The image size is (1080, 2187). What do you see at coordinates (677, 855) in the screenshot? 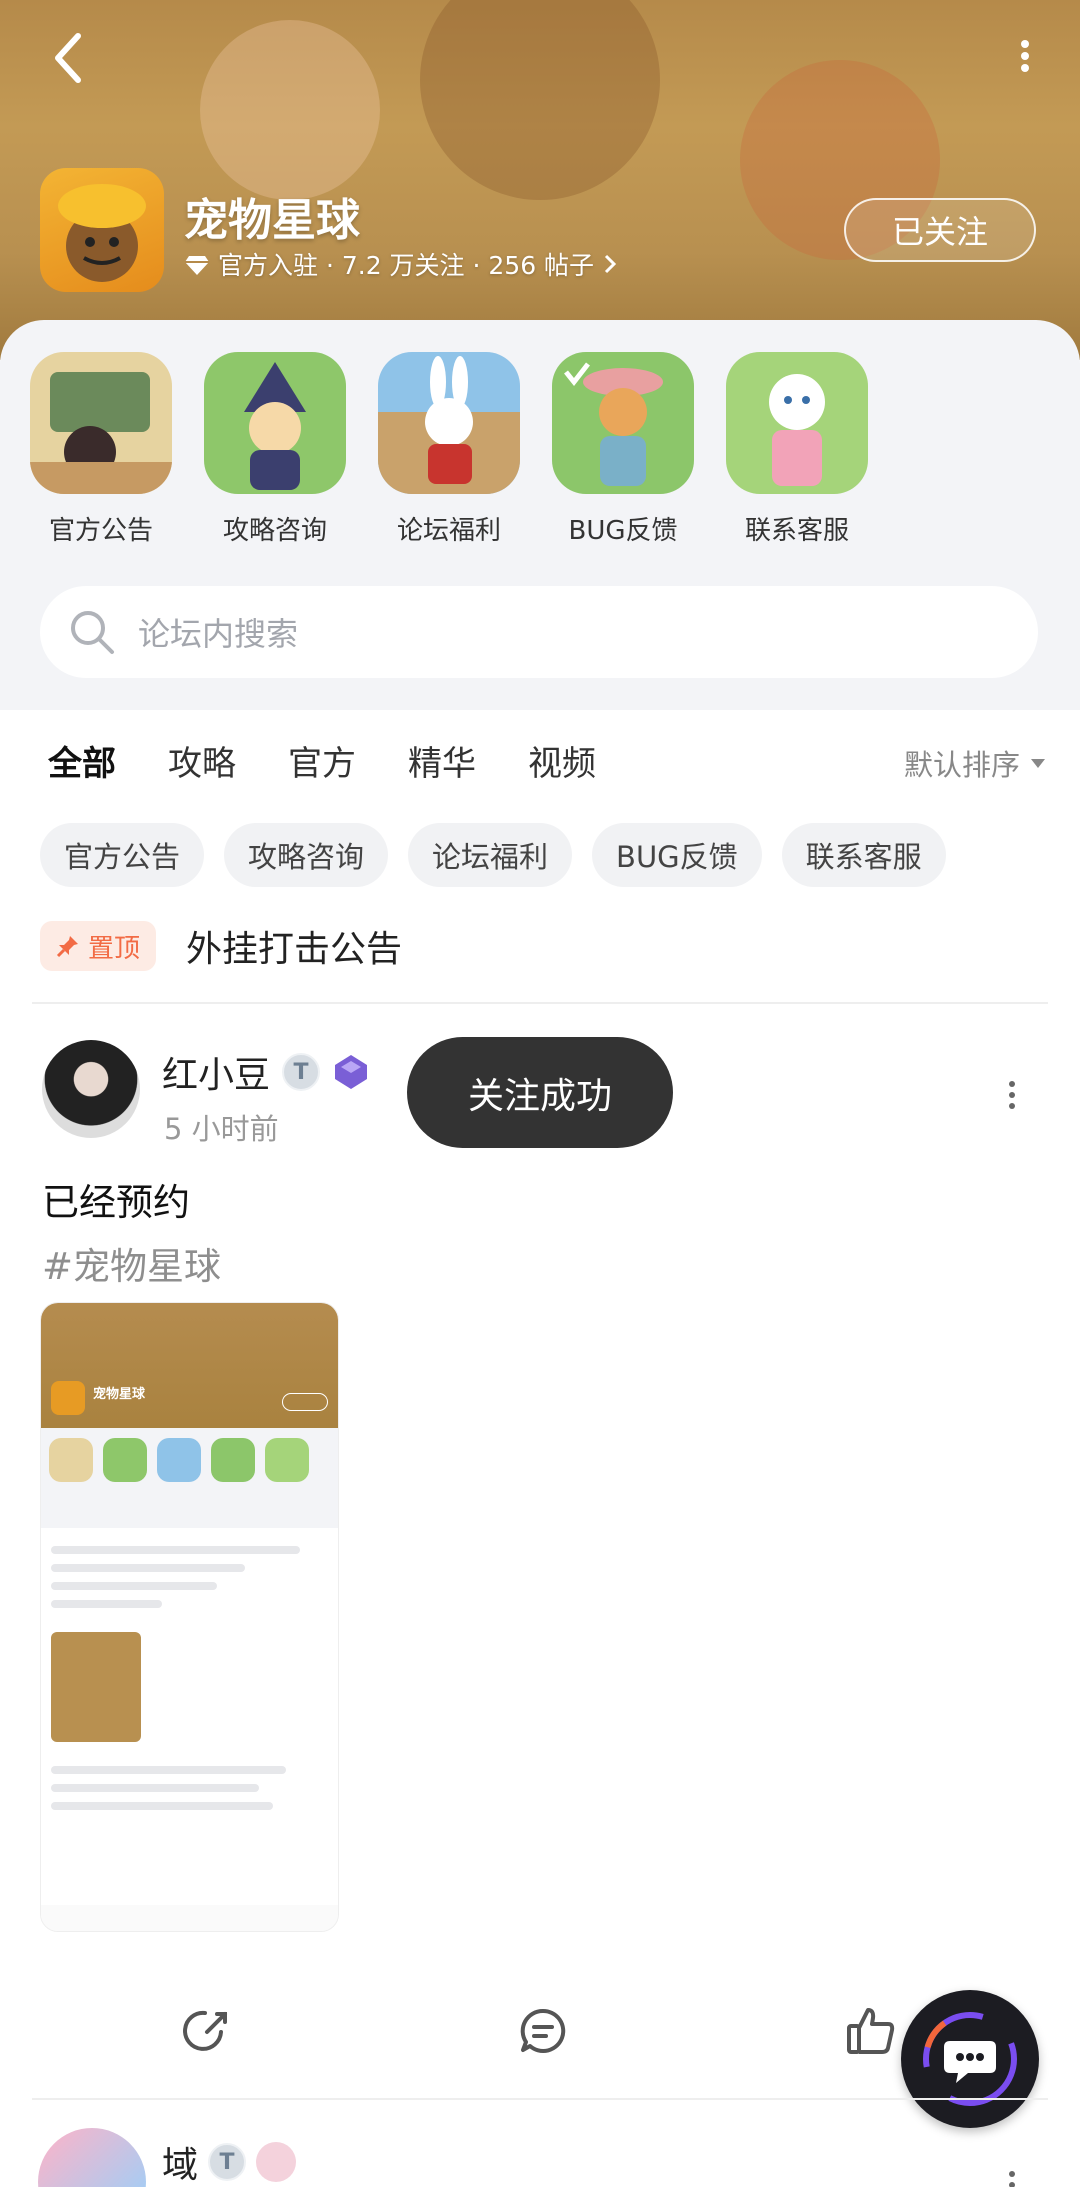
I see `chip-bug-report: BUG反馈` at bounding box center [677, 855].